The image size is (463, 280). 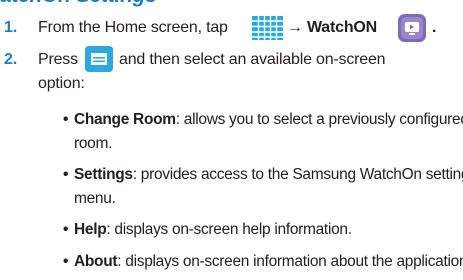 I want to click on option-description-line2: menu., so click(x=95, y=198).